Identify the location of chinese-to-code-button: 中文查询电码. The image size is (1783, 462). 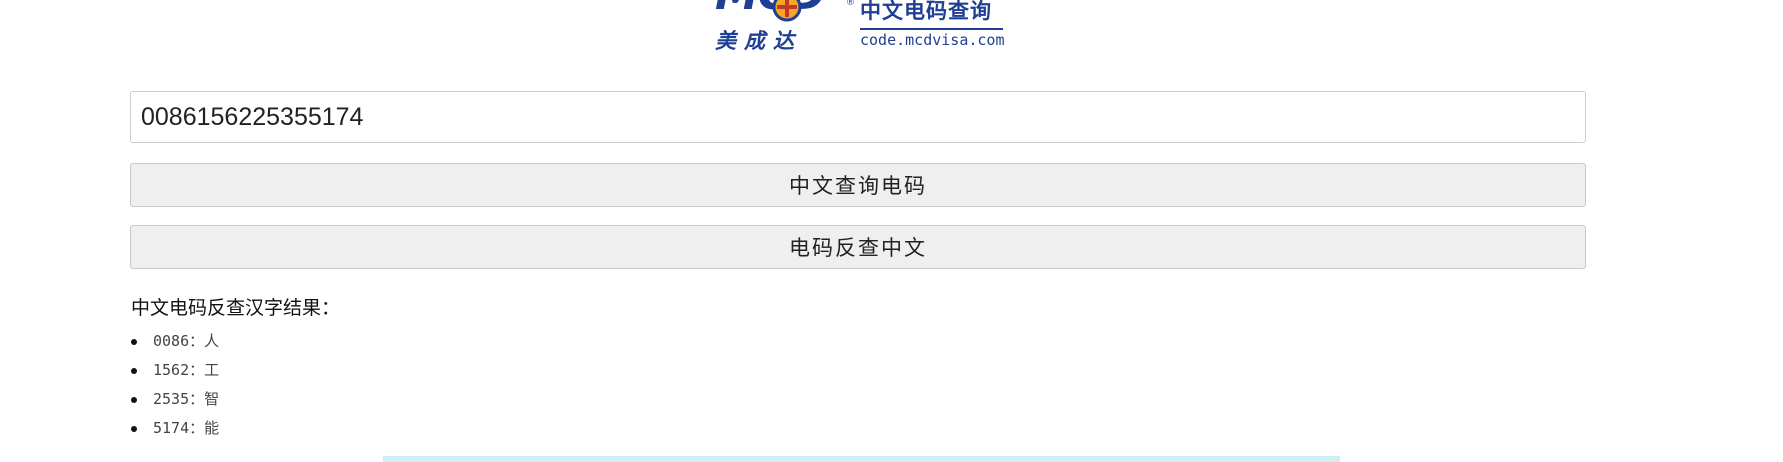
(858, 185).